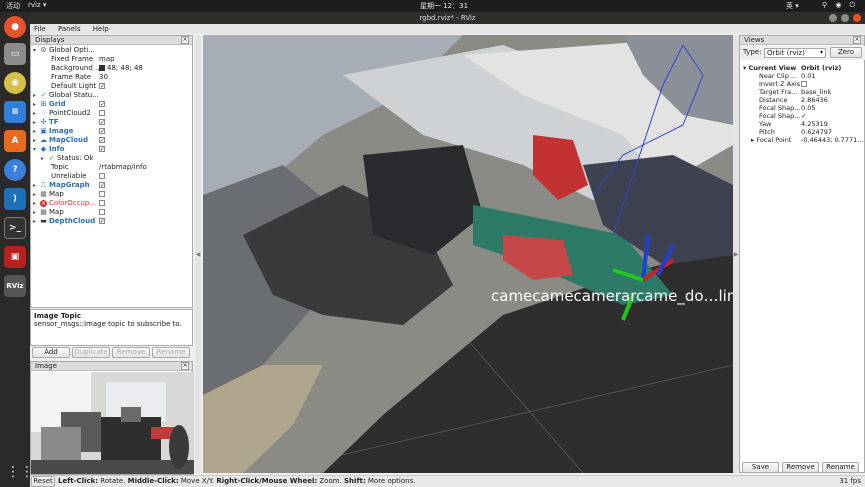  What do you see at coordinates (13, 6) in the screenshot?
I see `activities-button: 活动` at bounding box center [13, 6].